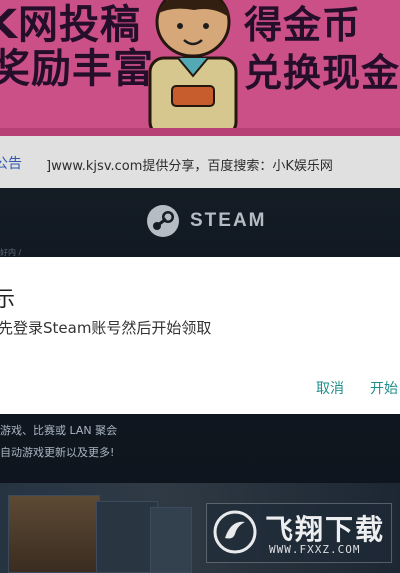  Describe the element at coordinates (59, 430) in the screenshot. I see `feature-text-1: 游戏、比赛或 LAN 聚会` at that location.